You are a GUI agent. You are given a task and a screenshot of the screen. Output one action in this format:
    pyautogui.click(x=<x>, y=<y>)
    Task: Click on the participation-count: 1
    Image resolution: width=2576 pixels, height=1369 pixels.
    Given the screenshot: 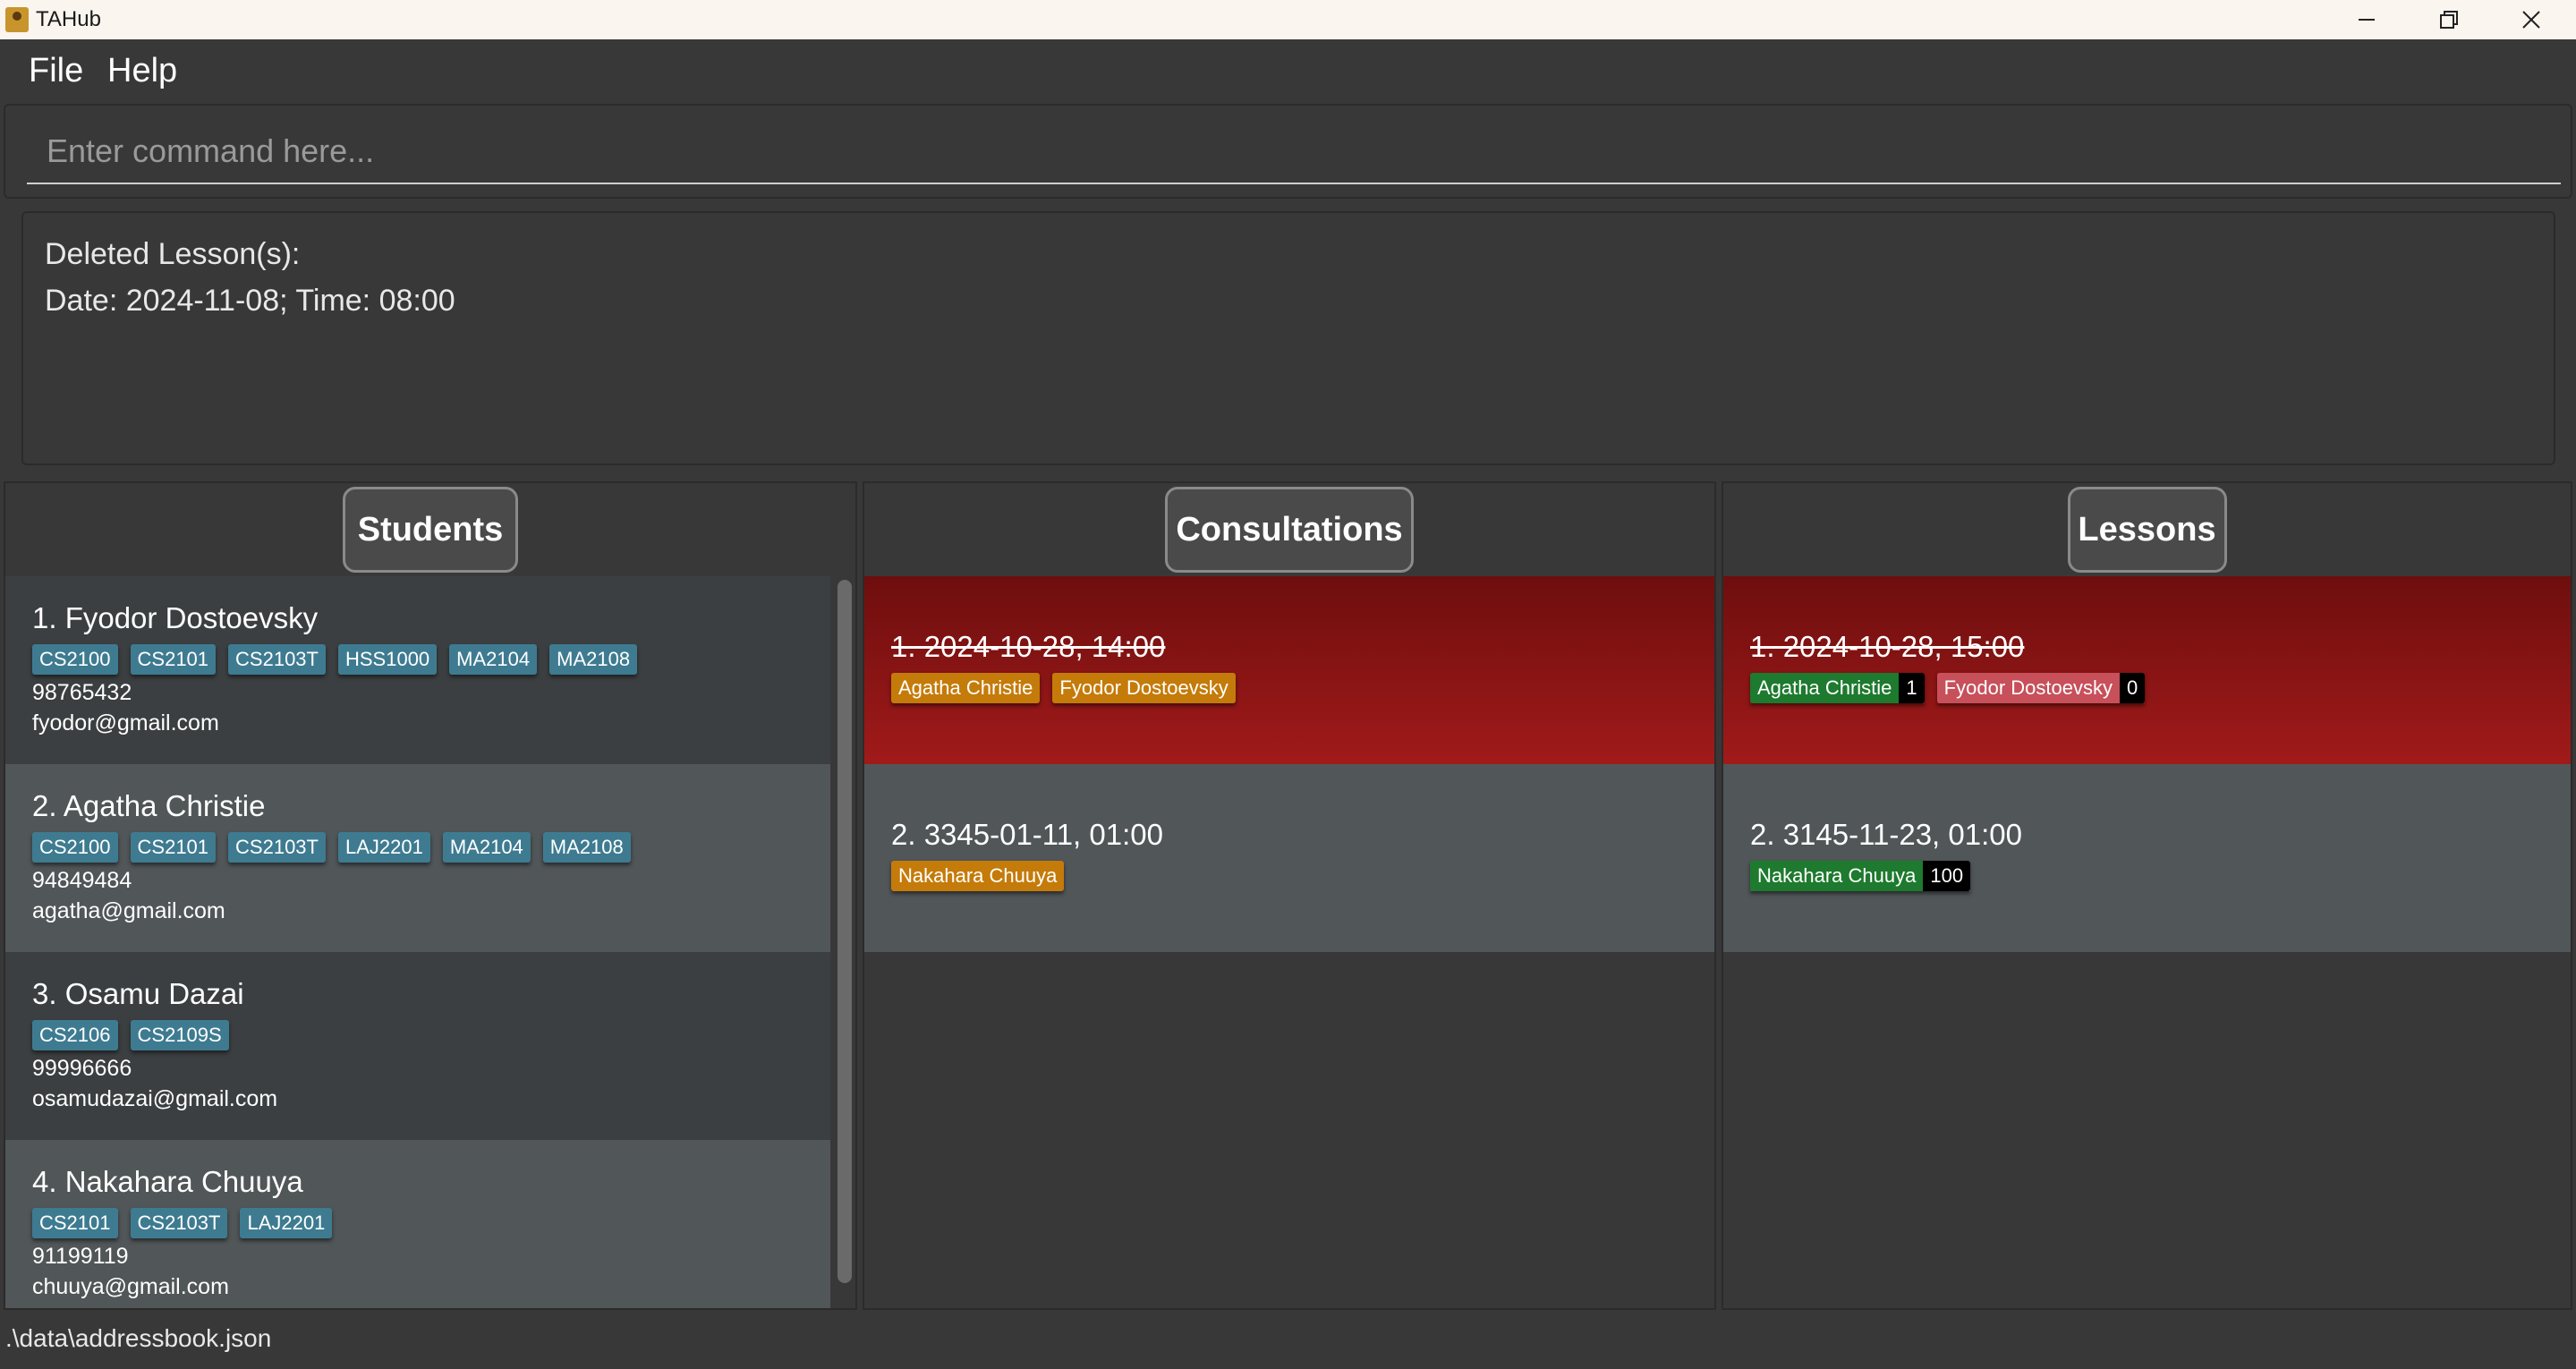 What is the action you would take?
    pyautogui.click(x=1912, y=688)
    